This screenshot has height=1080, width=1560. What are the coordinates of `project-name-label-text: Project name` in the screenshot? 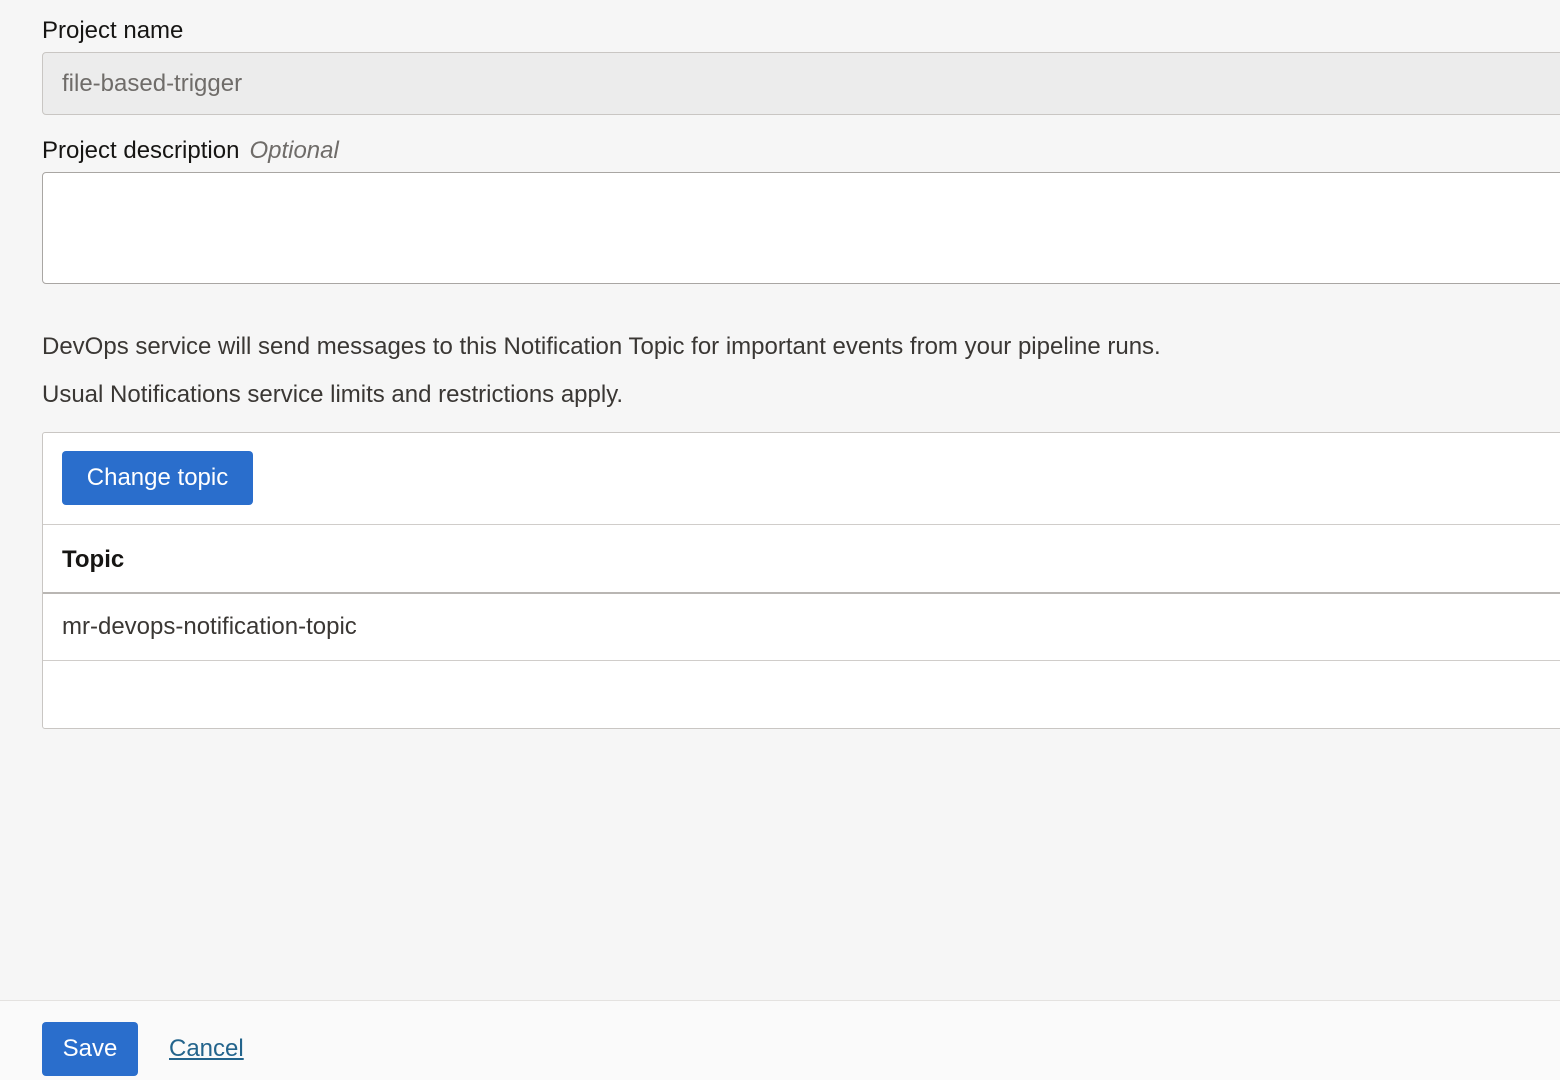 It's located at (113, 30).